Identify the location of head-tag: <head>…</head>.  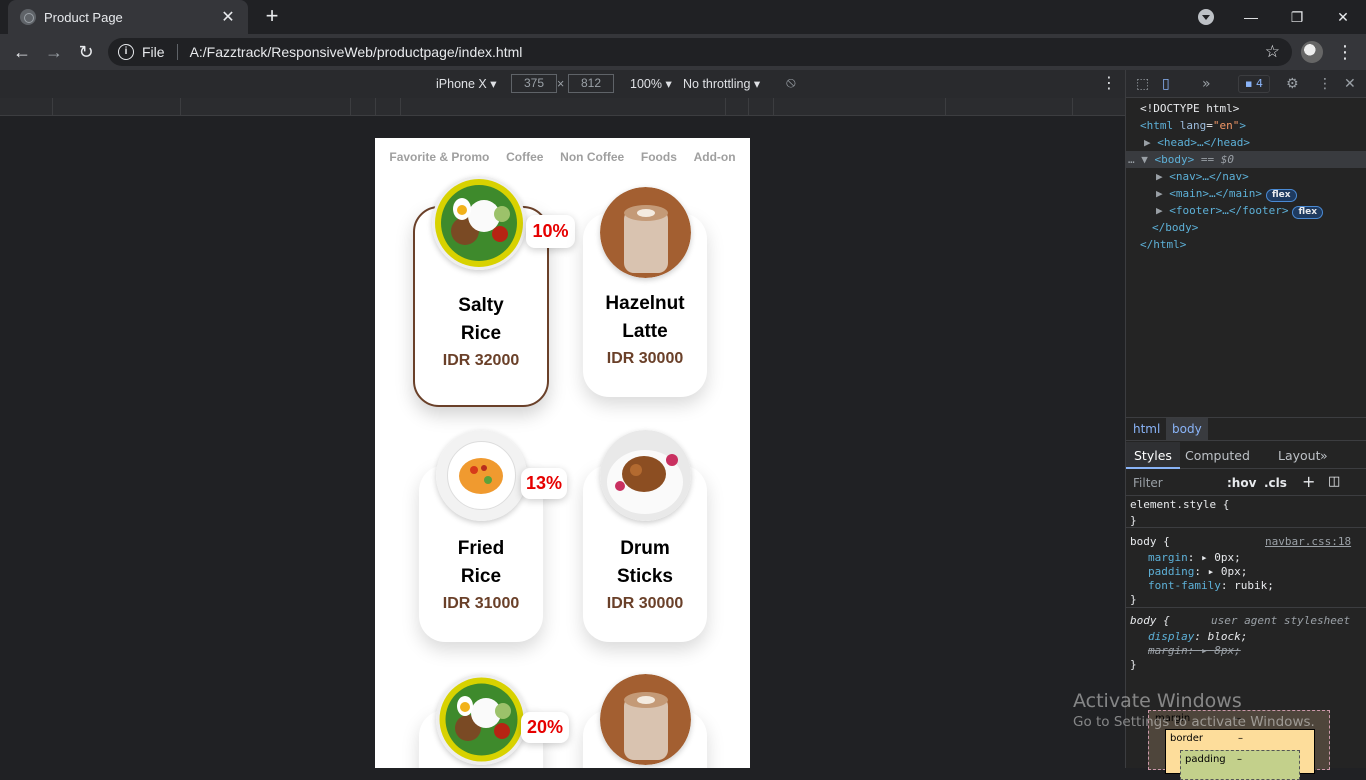
(1203, 142).